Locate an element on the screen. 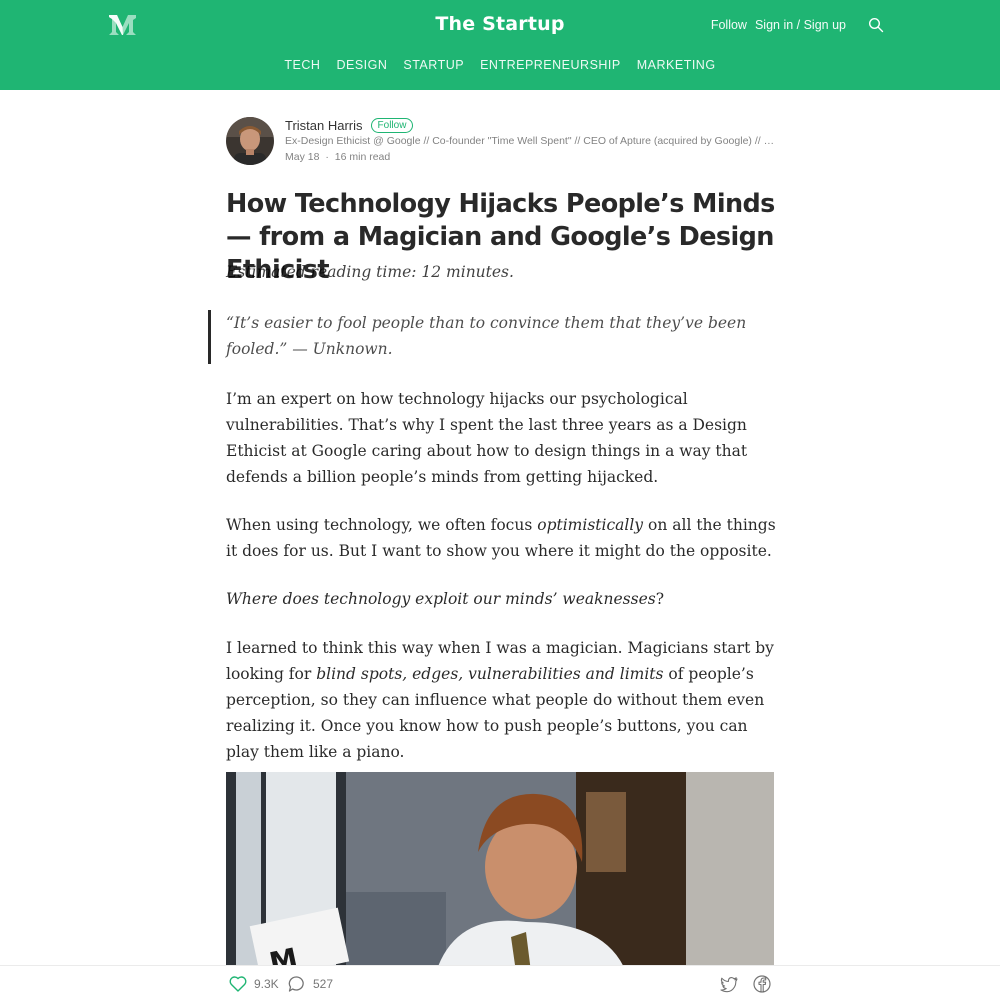 Image resolution: width=1000 pixels, height=1000 pixels. blockquote-bar is located at coordinates (209, 337).